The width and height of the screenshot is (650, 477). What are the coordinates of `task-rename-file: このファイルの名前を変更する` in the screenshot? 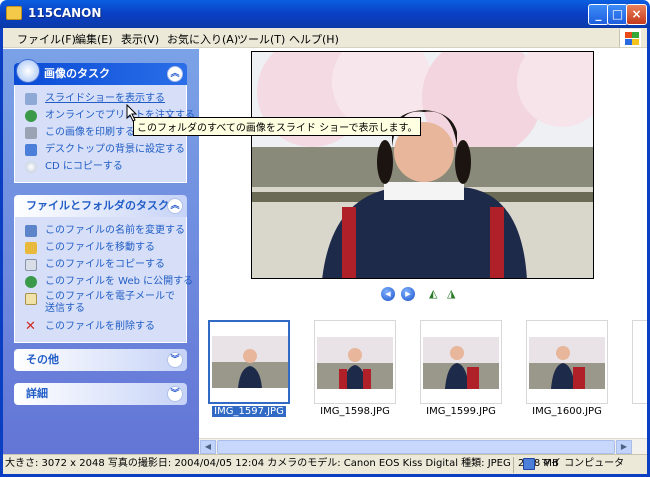 It's located at (105, 231).